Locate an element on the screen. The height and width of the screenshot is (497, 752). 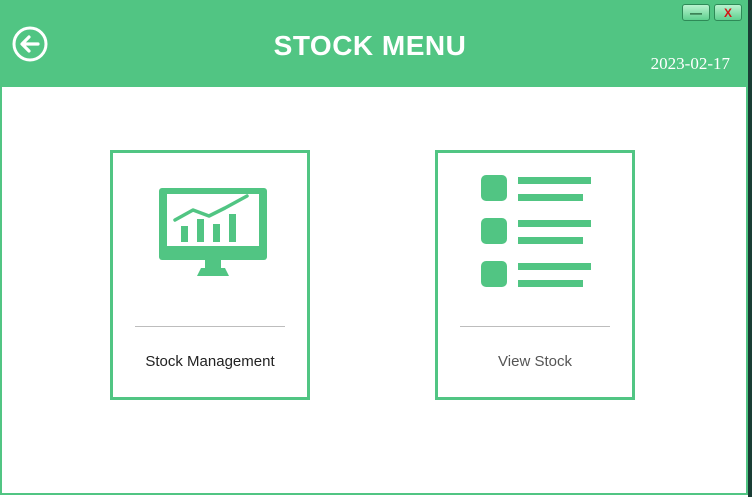
close-button: X is located at coordinates (728, 12).